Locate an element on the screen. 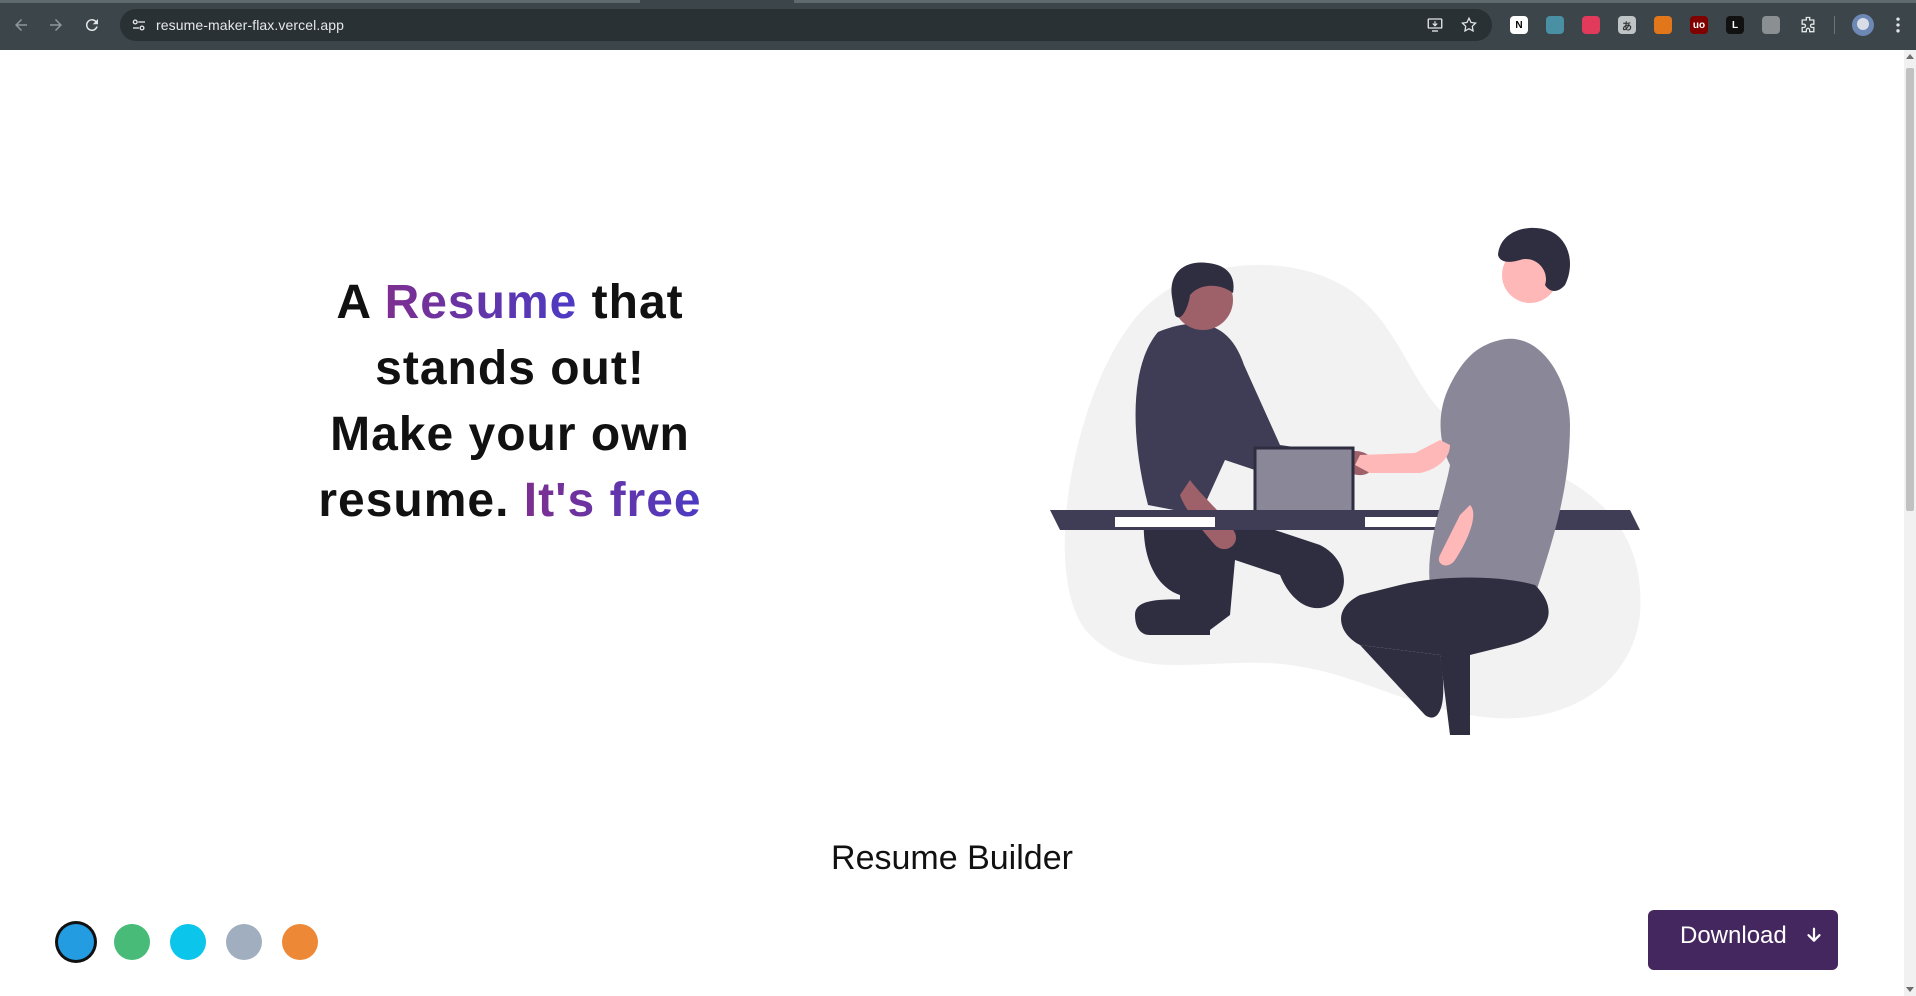 This screenshot has width=1916, height=996. clock-extension-icon is located at coordinates (1555, 25).